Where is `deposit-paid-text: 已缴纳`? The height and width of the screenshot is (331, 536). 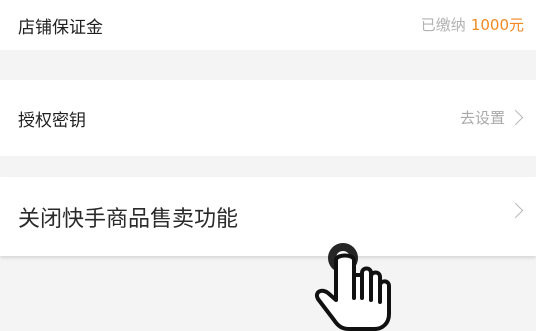
deposit-paid-text: 已缴纳 is located at coordinates (443, 25).